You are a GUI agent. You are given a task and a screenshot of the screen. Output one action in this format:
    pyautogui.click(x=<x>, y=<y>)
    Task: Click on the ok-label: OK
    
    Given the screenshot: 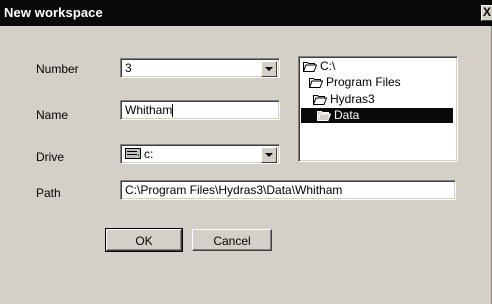 What is the action you would take?
    pyautogui.click(x=144, y=241)
    